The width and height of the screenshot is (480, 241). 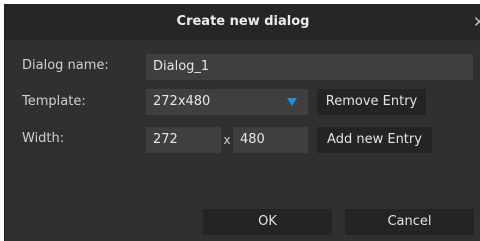 I want to click on dialog-name-label: Dialog name:, so click(x=65, y=65).